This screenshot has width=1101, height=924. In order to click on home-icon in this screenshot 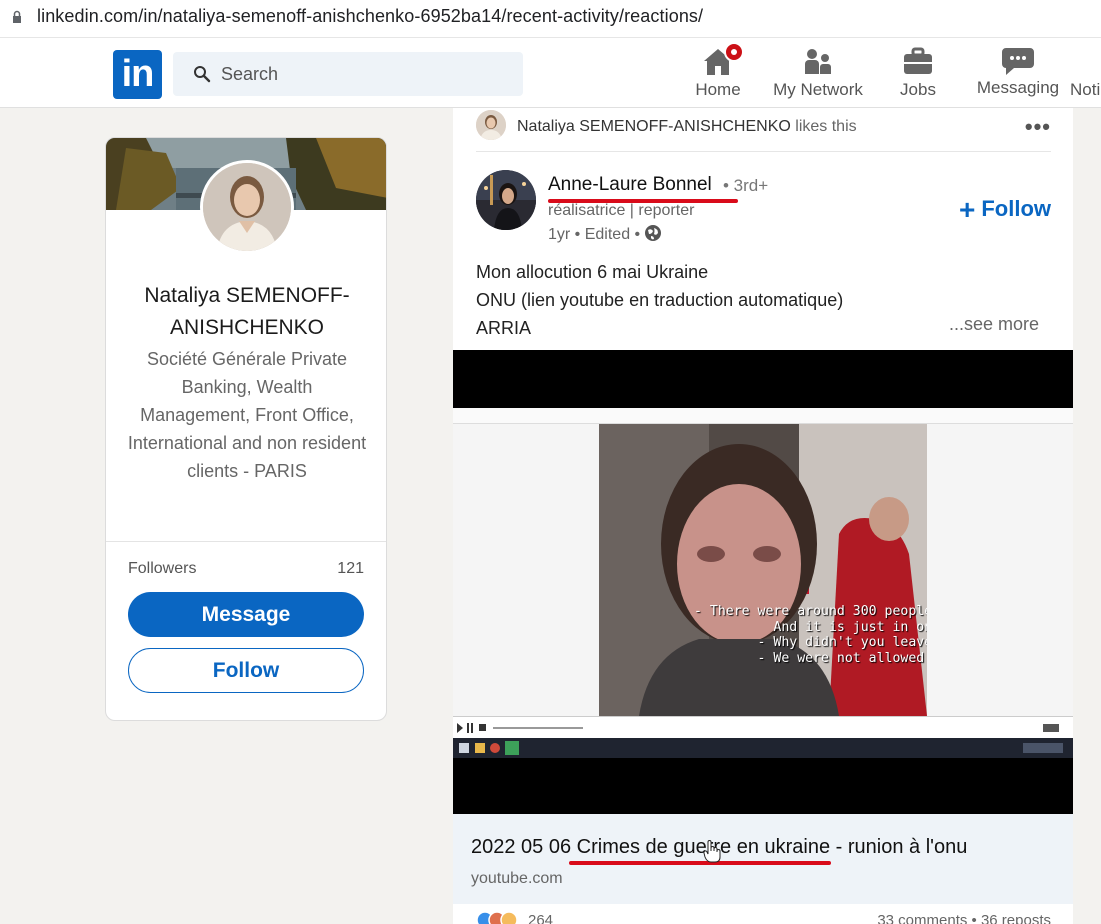, I will do `click(722, 61)`.